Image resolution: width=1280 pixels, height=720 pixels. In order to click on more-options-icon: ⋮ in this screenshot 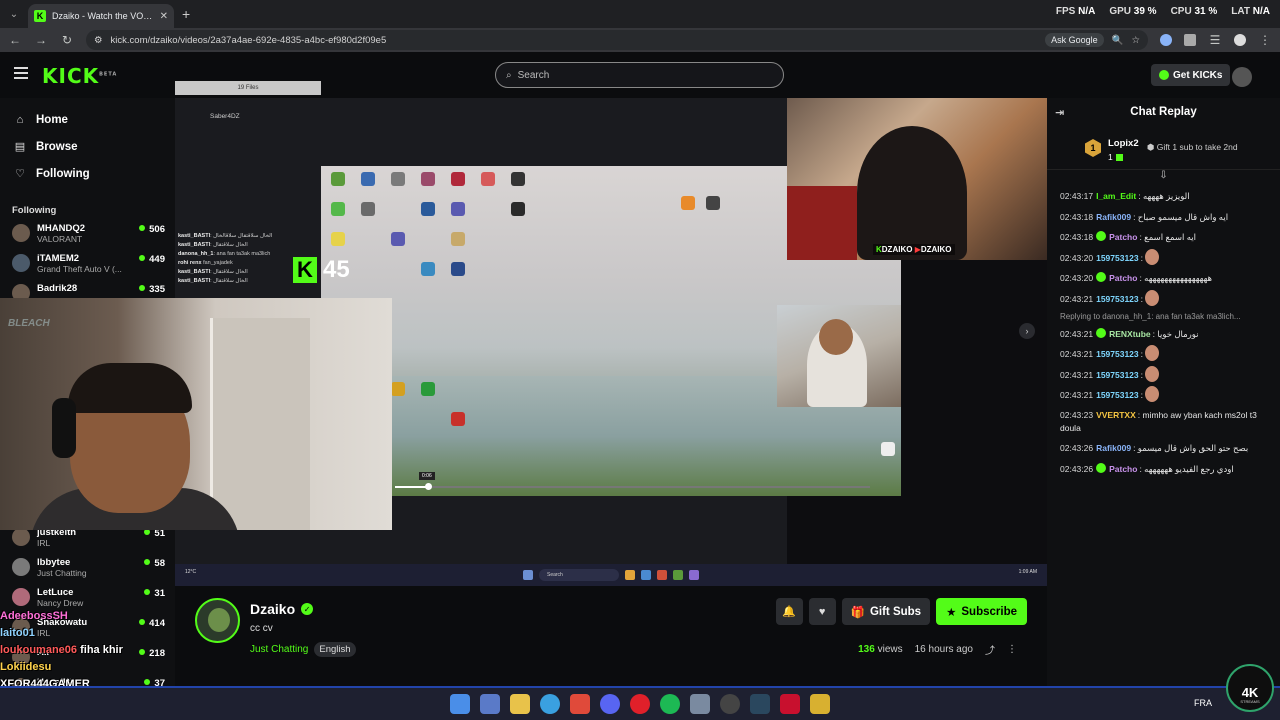, I will do `click(1012, 649)`.